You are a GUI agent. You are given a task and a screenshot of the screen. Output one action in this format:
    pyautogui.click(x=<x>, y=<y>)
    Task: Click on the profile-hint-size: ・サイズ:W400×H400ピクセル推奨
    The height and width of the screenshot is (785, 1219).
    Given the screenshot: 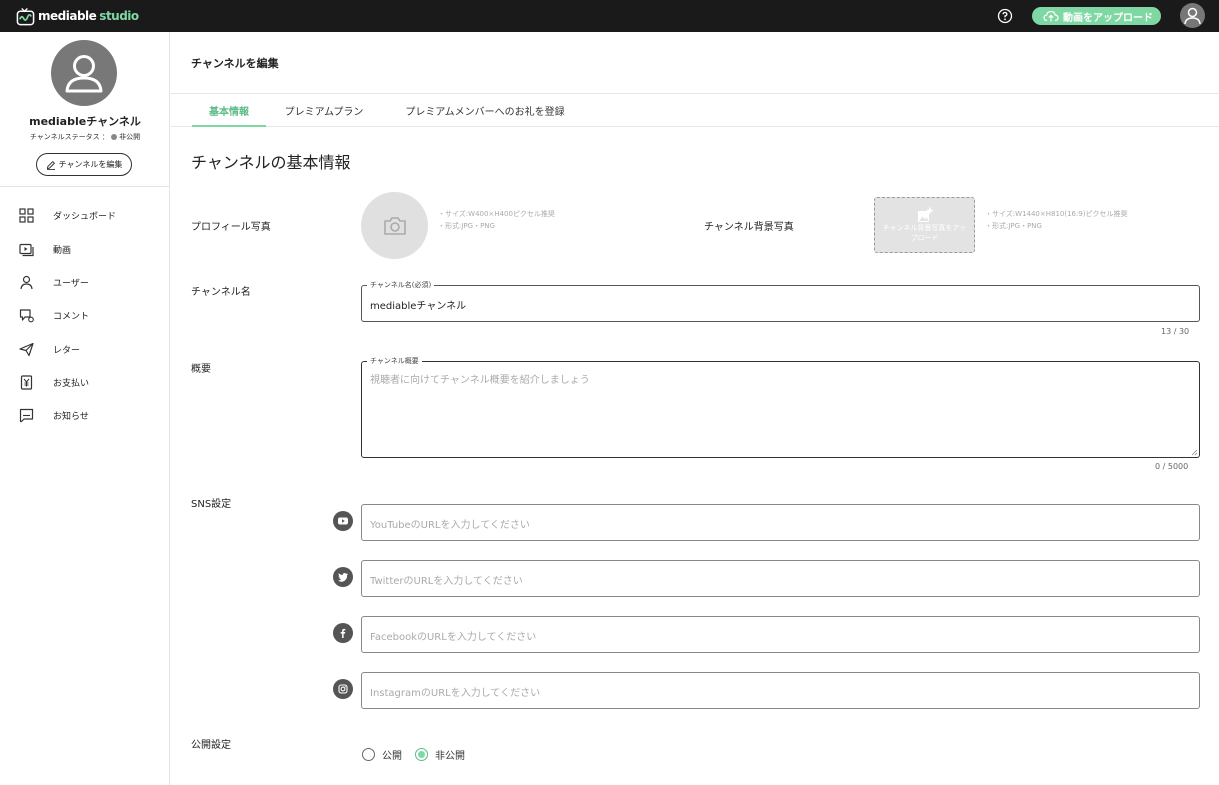 What is the action you would take?
    pyautogui.click(x=496, y=214)
    